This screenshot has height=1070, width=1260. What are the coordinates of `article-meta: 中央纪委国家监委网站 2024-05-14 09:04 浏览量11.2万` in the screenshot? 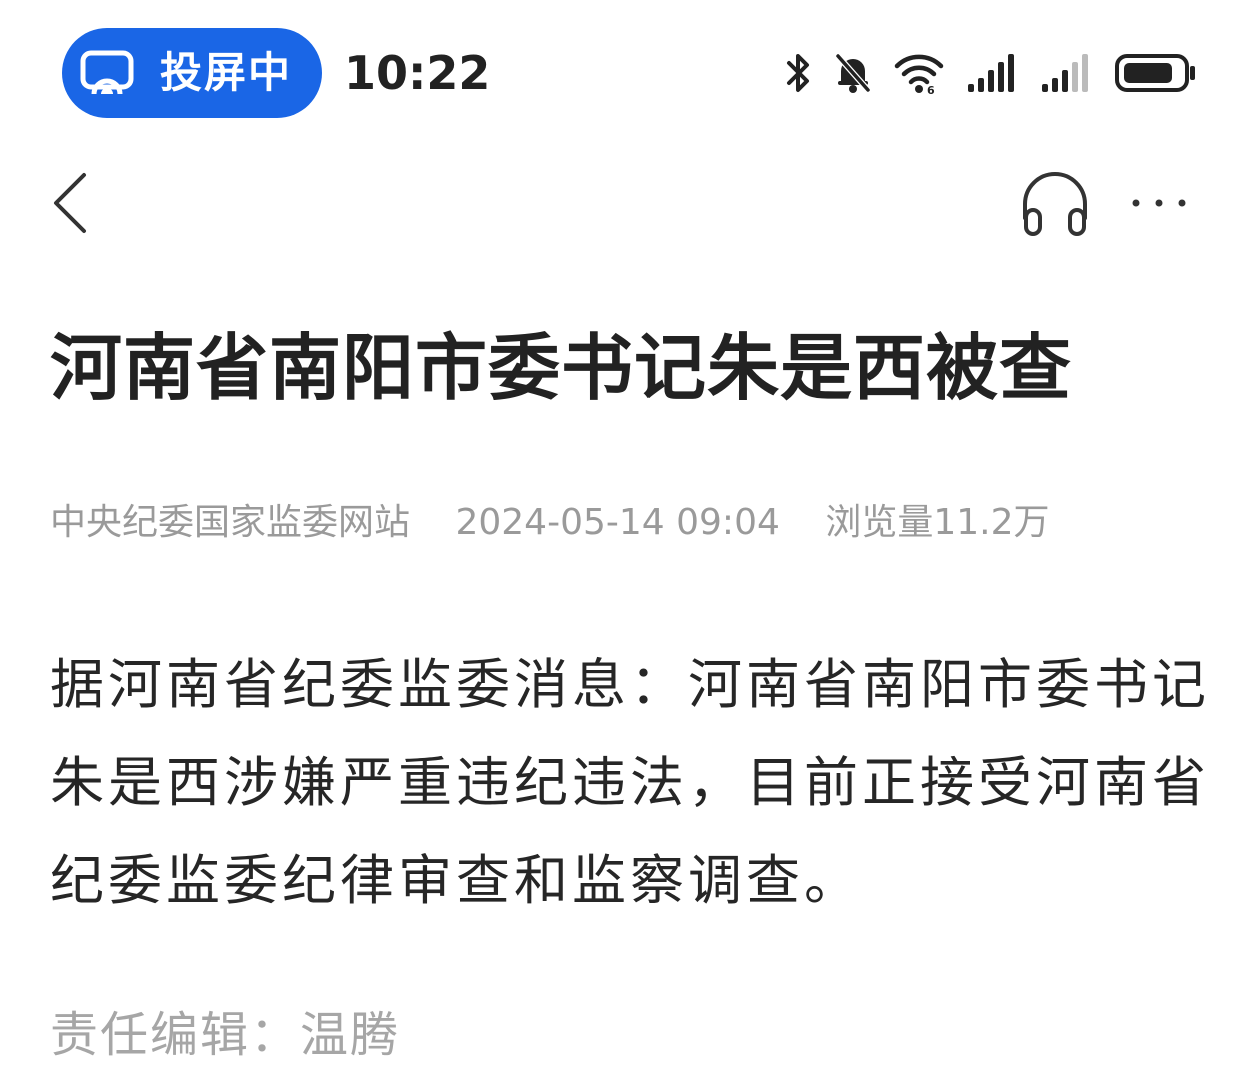 It's located at (630, 523).